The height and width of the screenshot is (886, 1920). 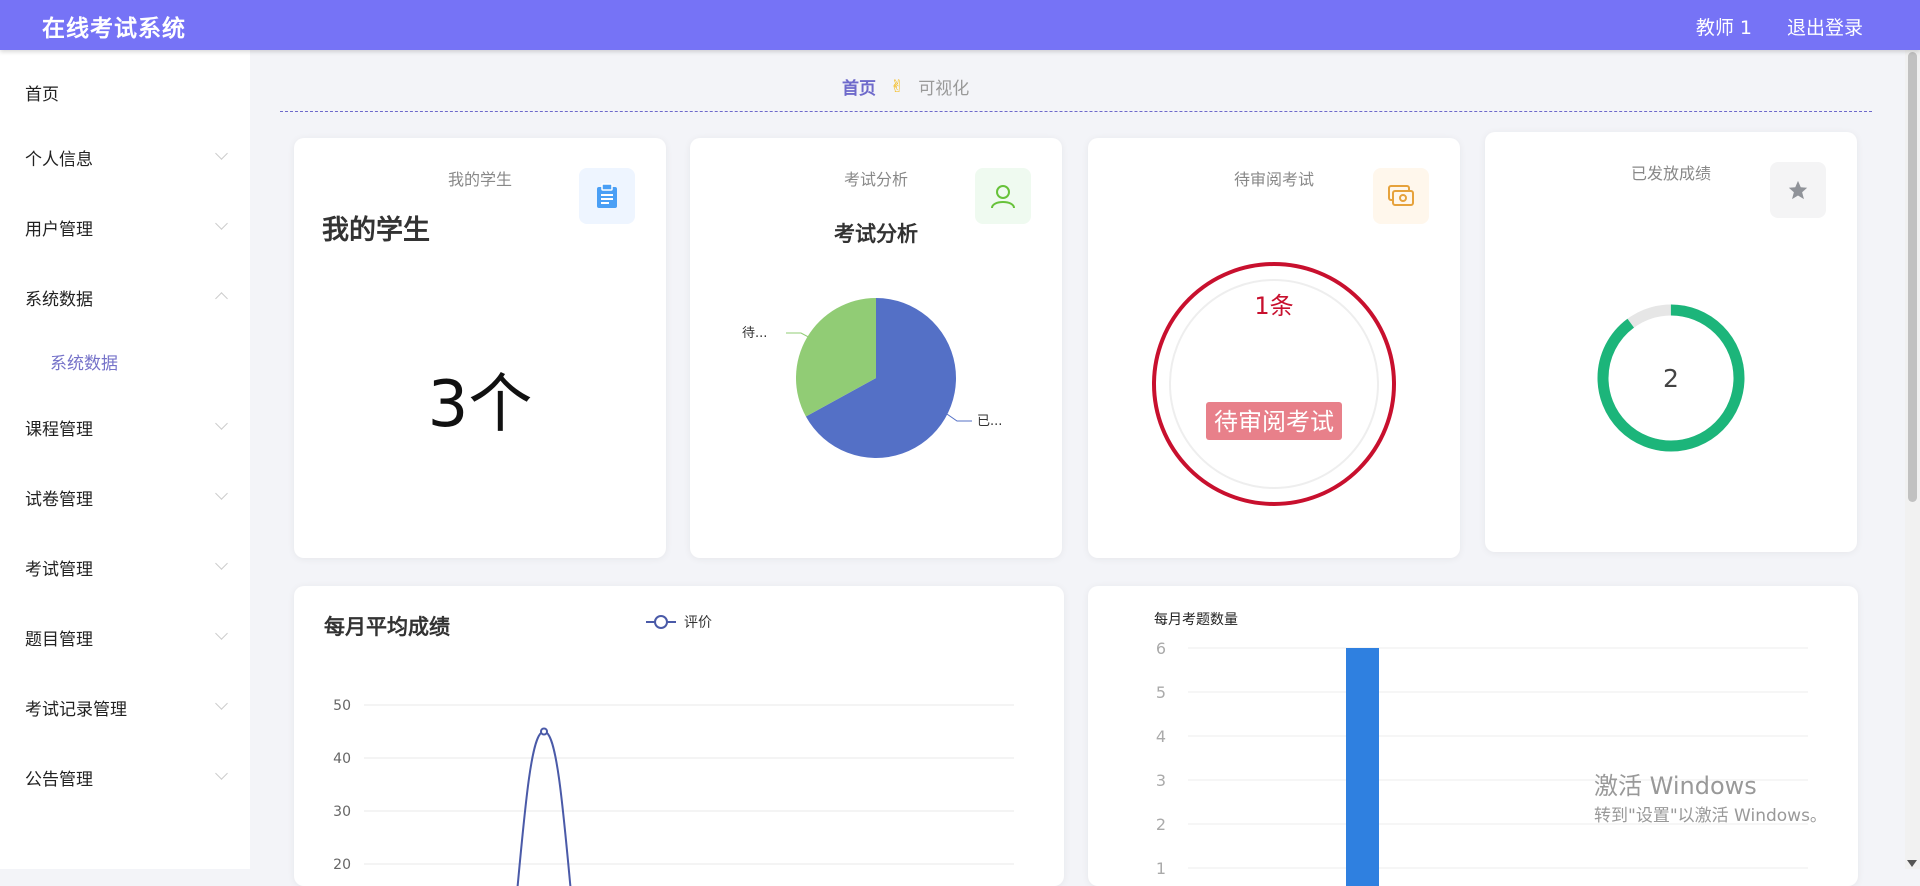 What do you see at coordinates (125, 361) in the screenshot?
I see `submenu-item-system-data: 系统数据` at bounding box center [125, 361].